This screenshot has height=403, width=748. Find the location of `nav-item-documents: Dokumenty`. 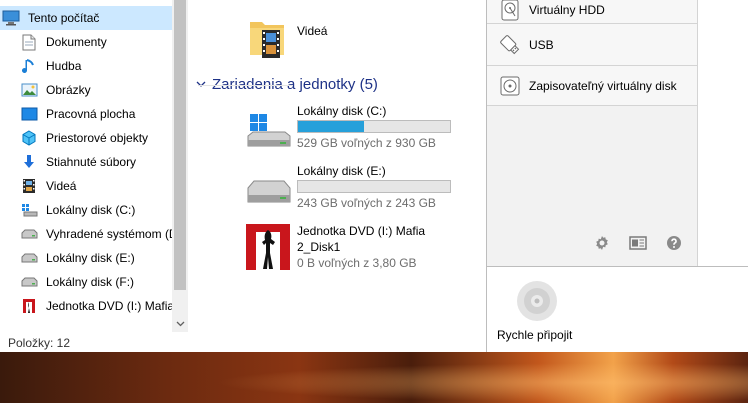

nav-item-documents: Dokumenty is located at coordinates (86, 42).